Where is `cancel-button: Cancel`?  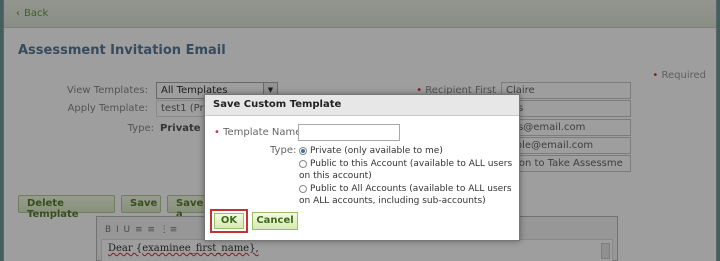
cancel-button: Cancel is located at coordinates (275, 221).